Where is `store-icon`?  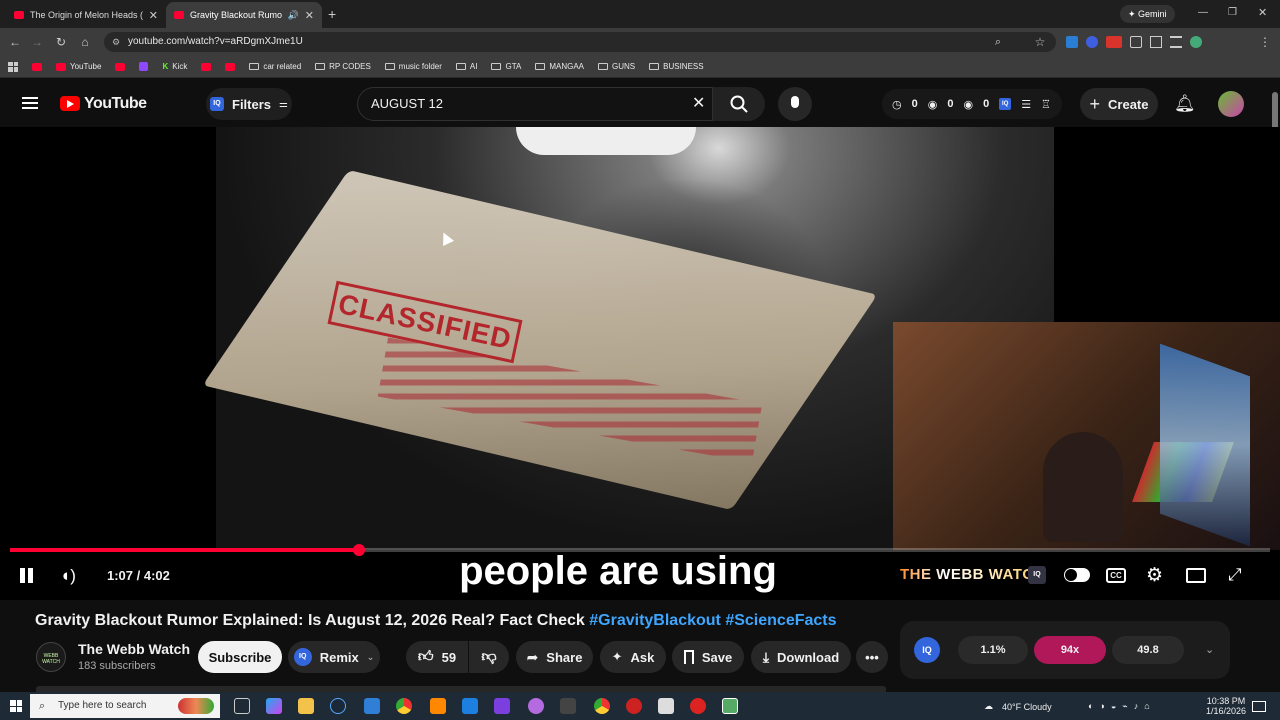 store-icon is located at coordinates (372, 706).